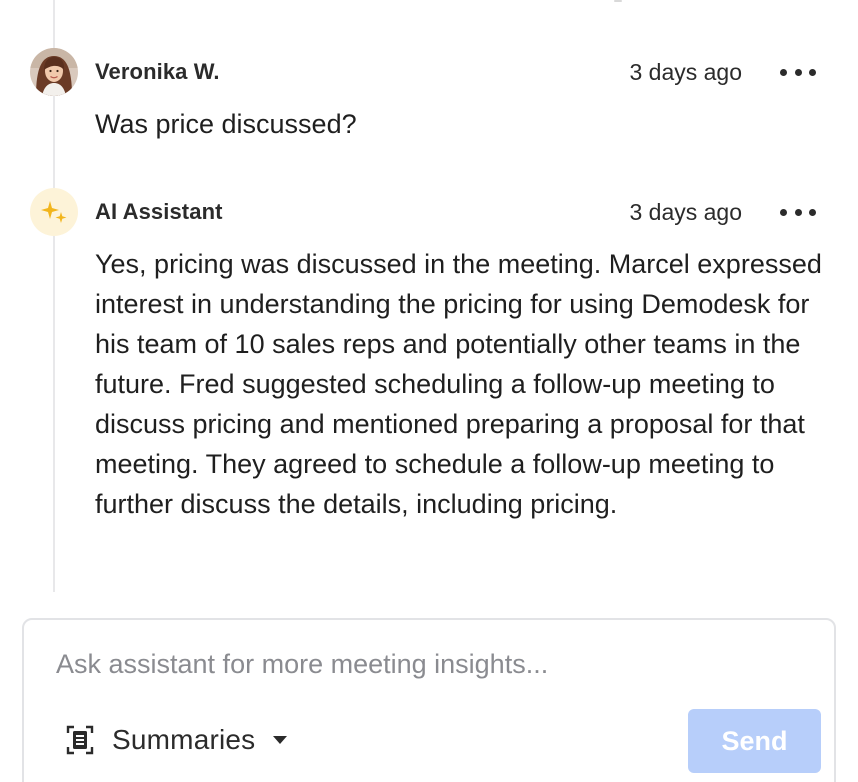 The image size is (858, 782). I want to click on summaries-label: Summaries, so click(184, 739).